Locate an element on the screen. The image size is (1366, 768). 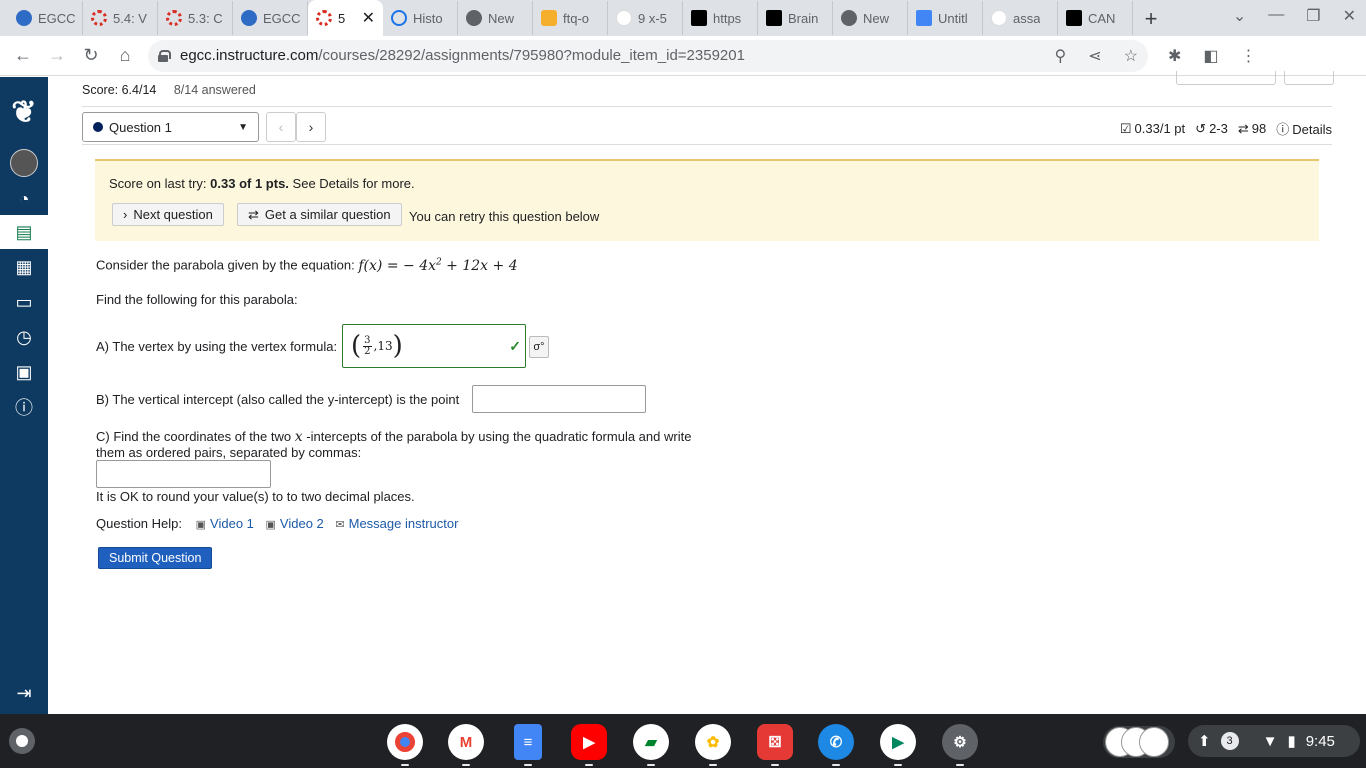
browser-tab: 5.4: V is located at coordinates (120, 18).